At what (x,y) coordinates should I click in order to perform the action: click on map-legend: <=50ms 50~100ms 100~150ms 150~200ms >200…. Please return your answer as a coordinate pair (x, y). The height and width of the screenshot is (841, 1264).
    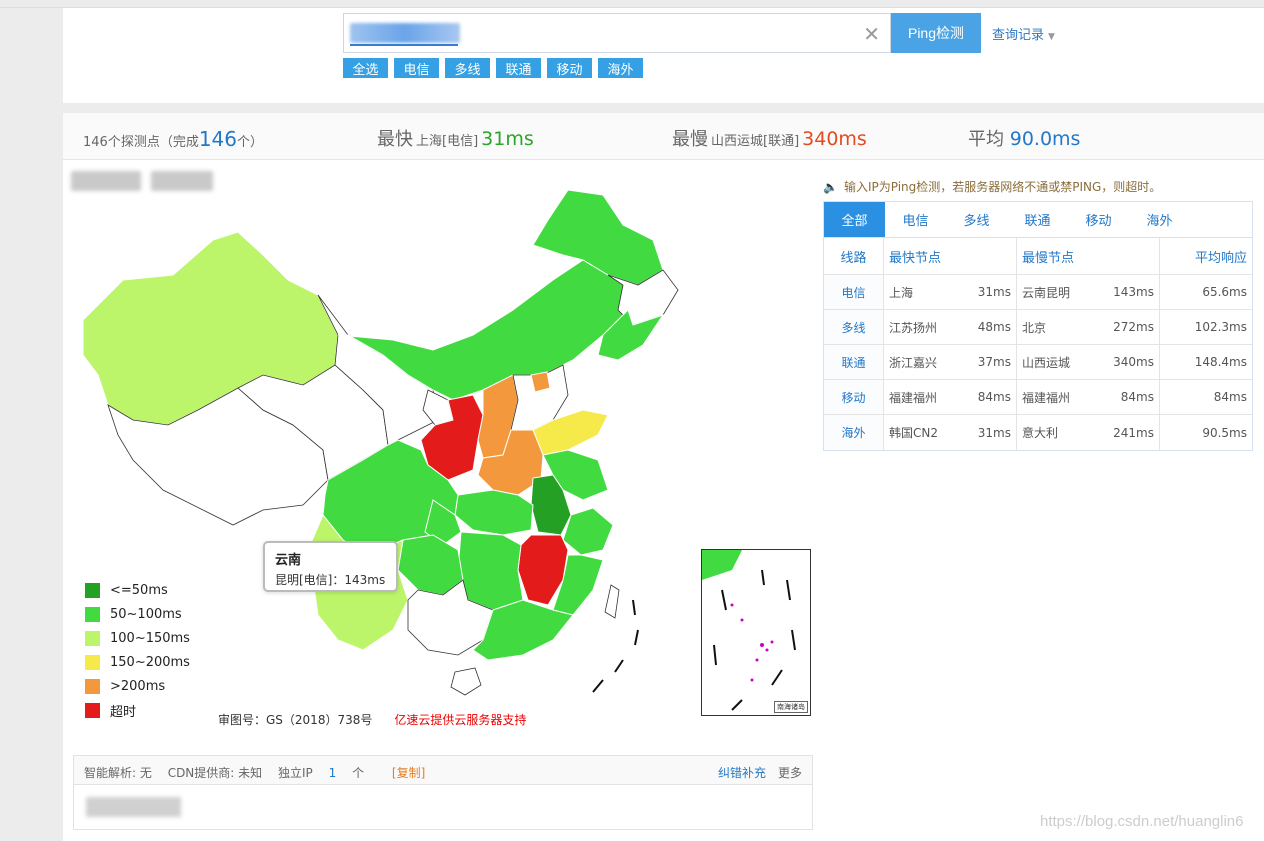
    Looking at the image, I should click on (137, 650).